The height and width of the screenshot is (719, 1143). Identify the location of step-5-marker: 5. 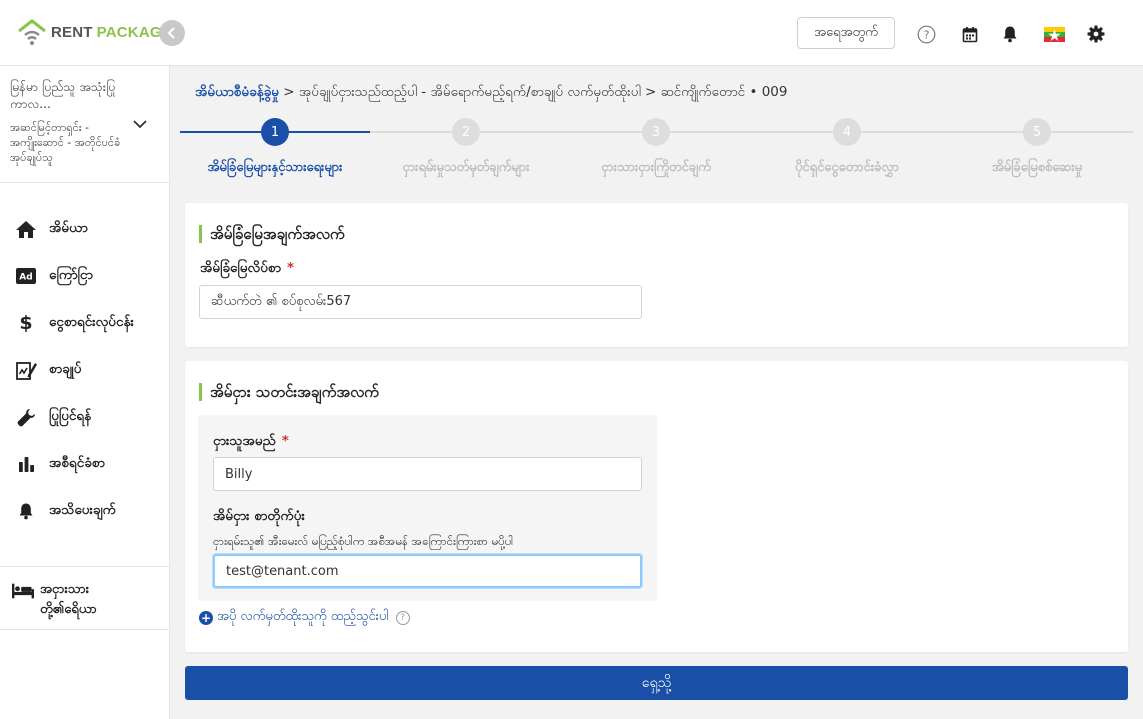
(1037, 132).